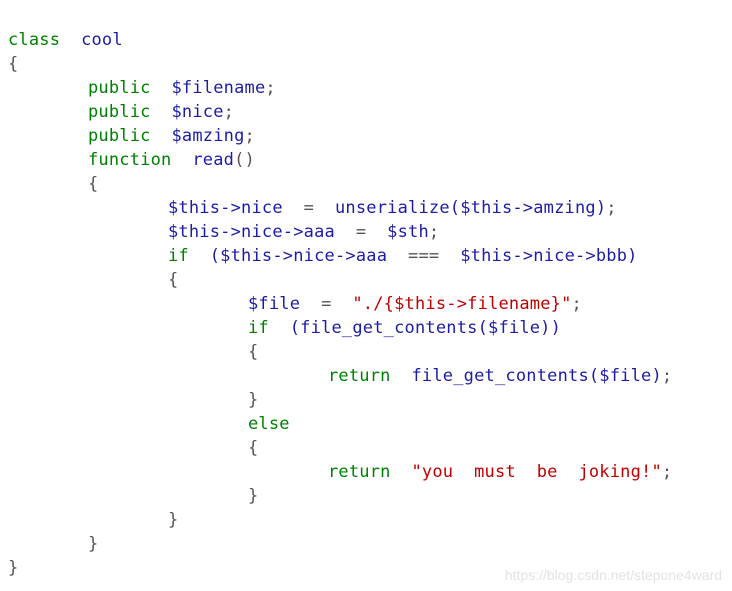  Describe the element at coordinates (425, 328) in the screenshot. I see `code-token: (file_get_contents($file))` at that location.